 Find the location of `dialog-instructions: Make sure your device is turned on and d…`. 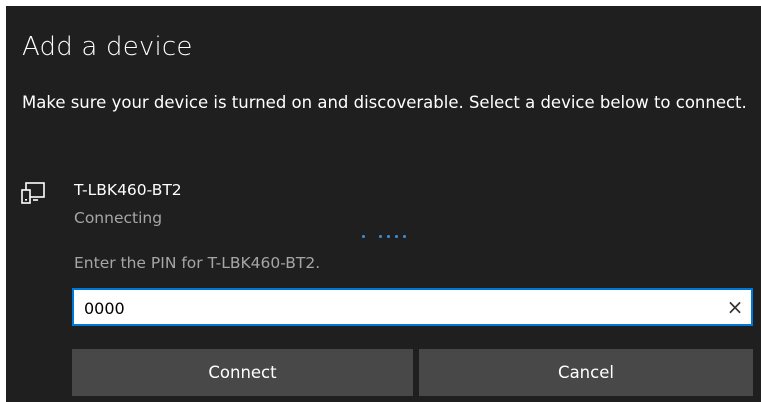

dialog-instructions: Make sure your device is turned on and d… is located at coordinates (384, 102).